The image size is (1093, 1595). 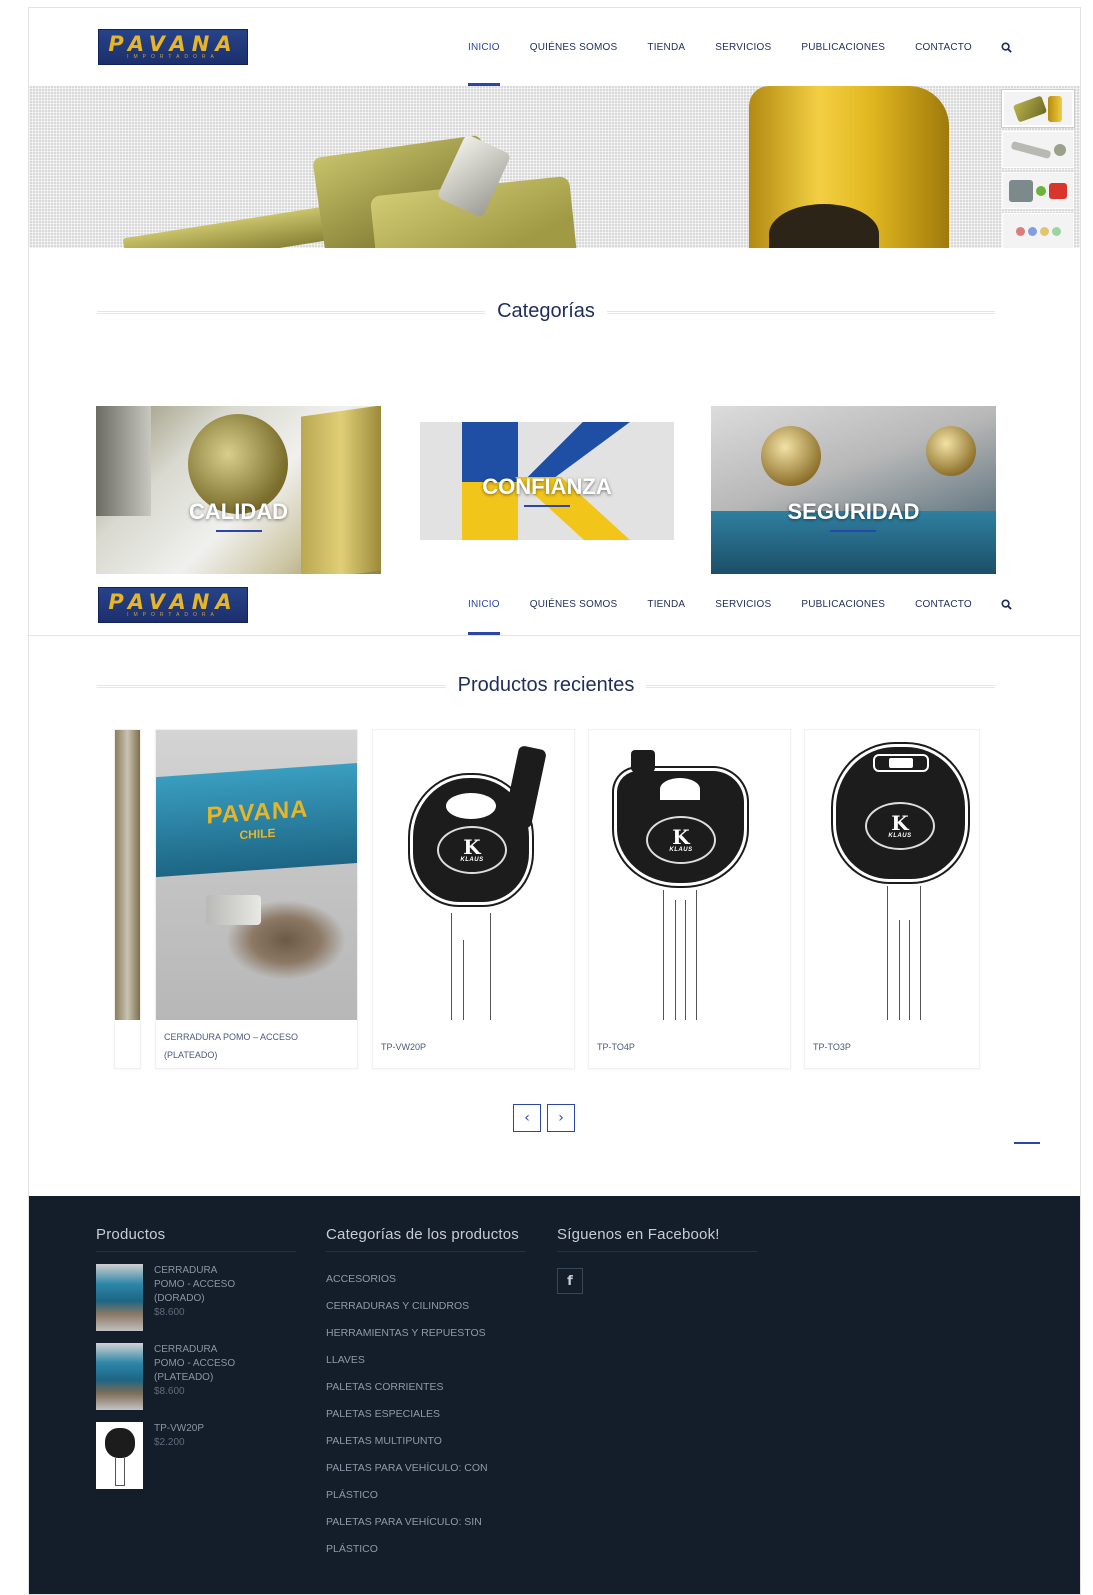 What do you see at coordinates (1038, 169) in the screenshot?
I see `hero-thumbnails` at bounding box center [1038, 169].